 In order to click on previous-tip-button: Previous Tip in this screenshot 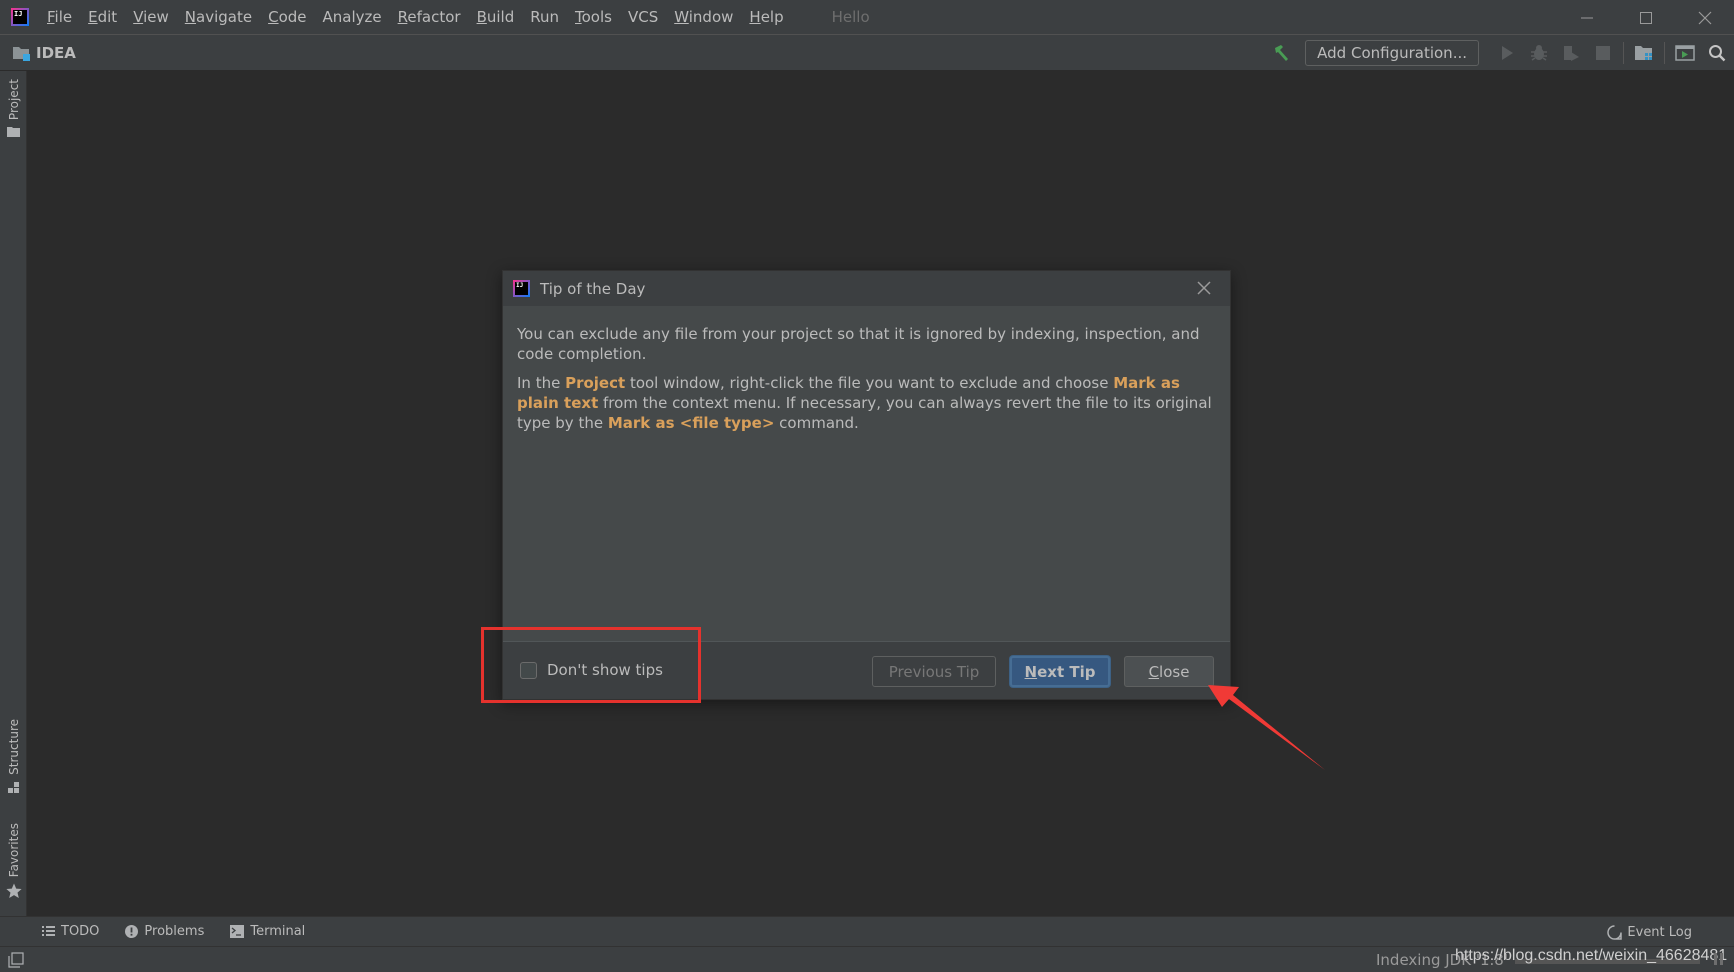, I will do `click(934, 671)`.